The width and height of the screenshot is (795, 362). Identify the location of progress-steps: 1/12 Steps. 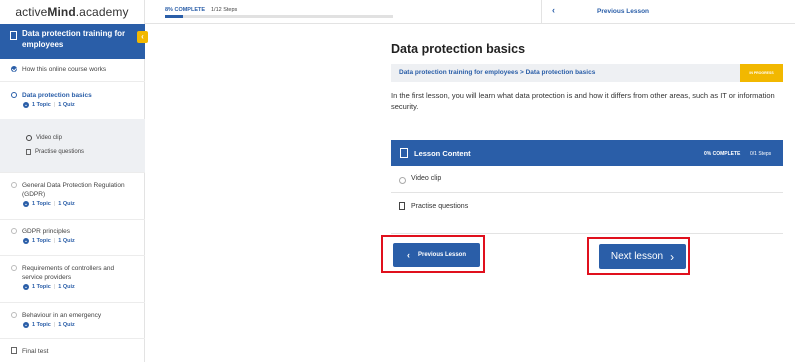
(224, 10).